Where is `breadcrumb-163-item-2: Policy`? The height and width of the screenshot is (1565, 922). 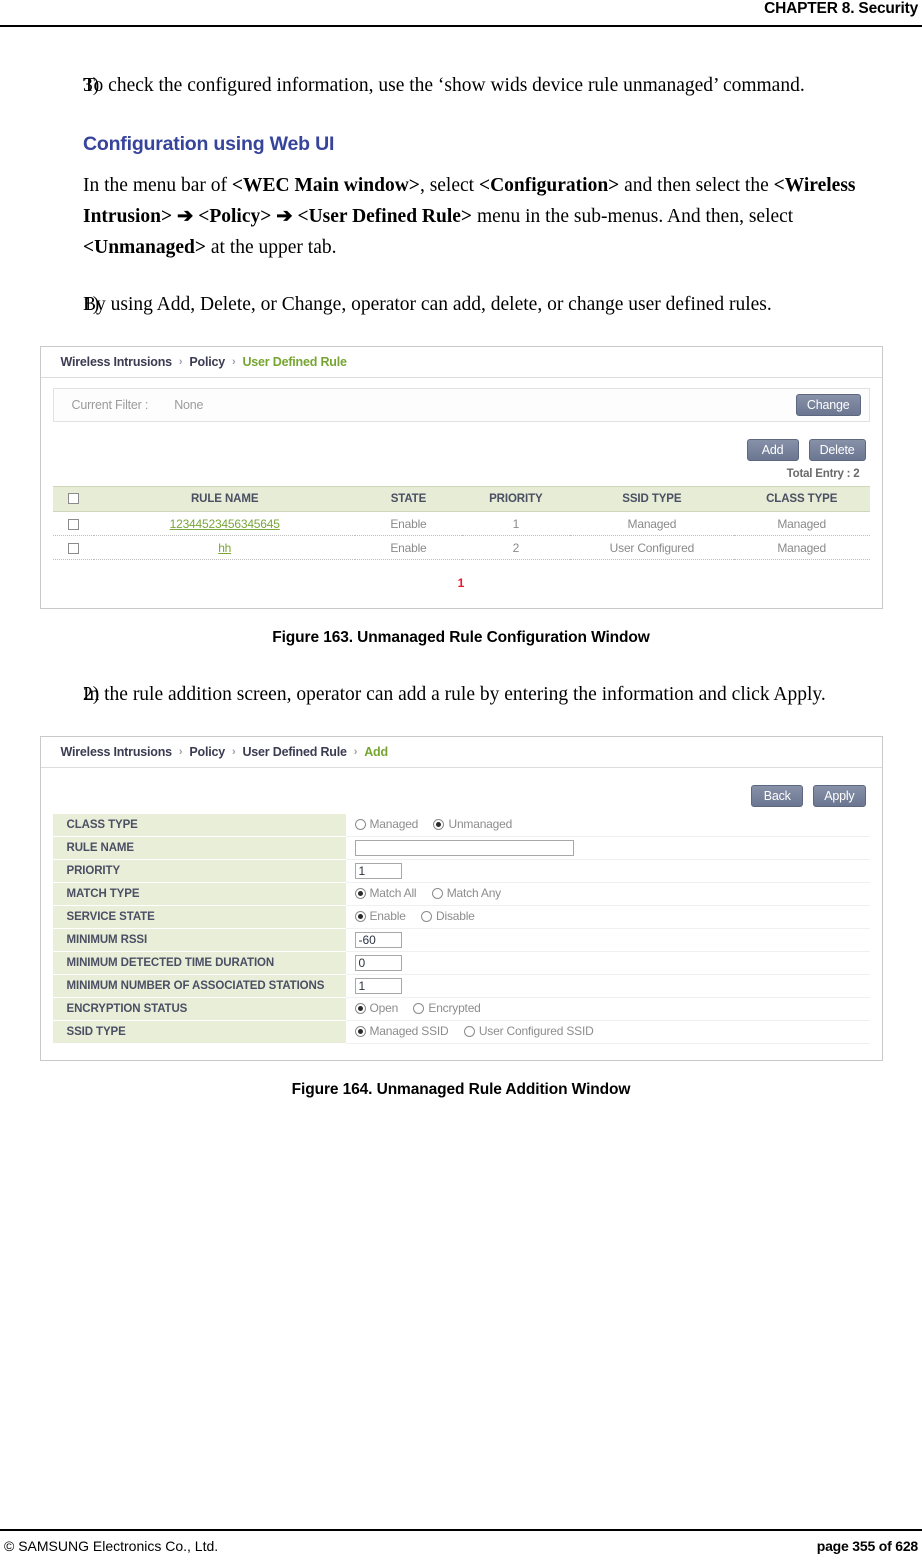
breadcrumb-163-item-2: Policy is located at coordinates (207, 362).